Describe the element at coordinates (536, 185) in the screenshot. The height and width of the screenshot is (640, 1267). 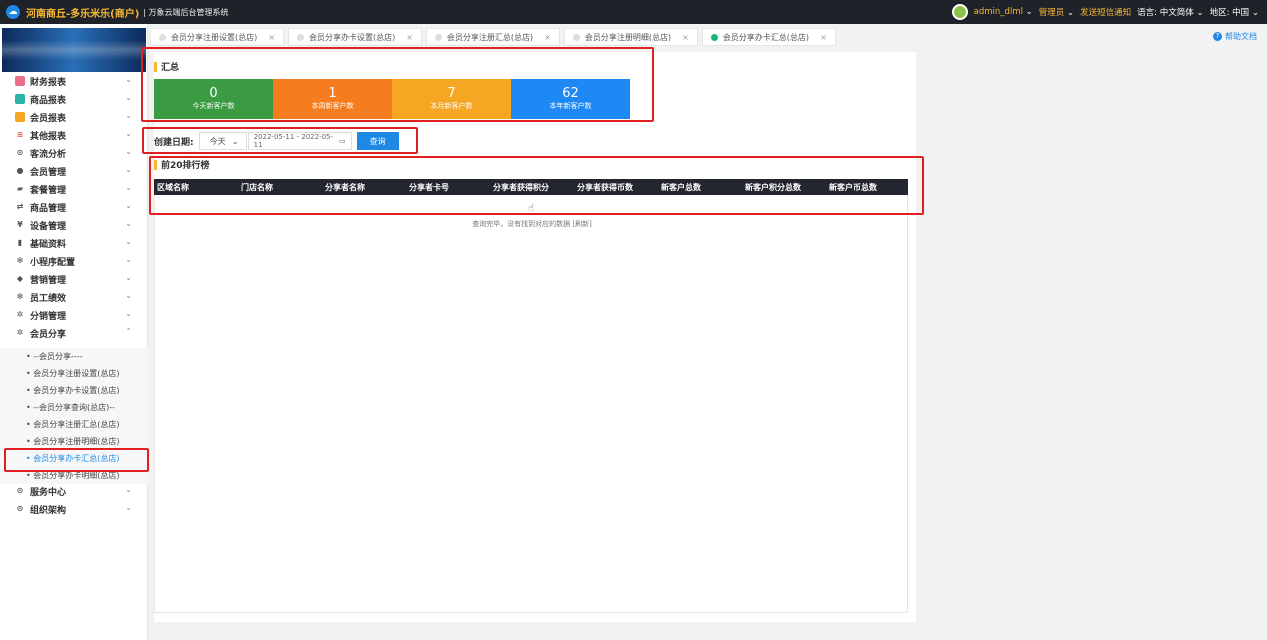
I see `highlight-box-table` at that location.